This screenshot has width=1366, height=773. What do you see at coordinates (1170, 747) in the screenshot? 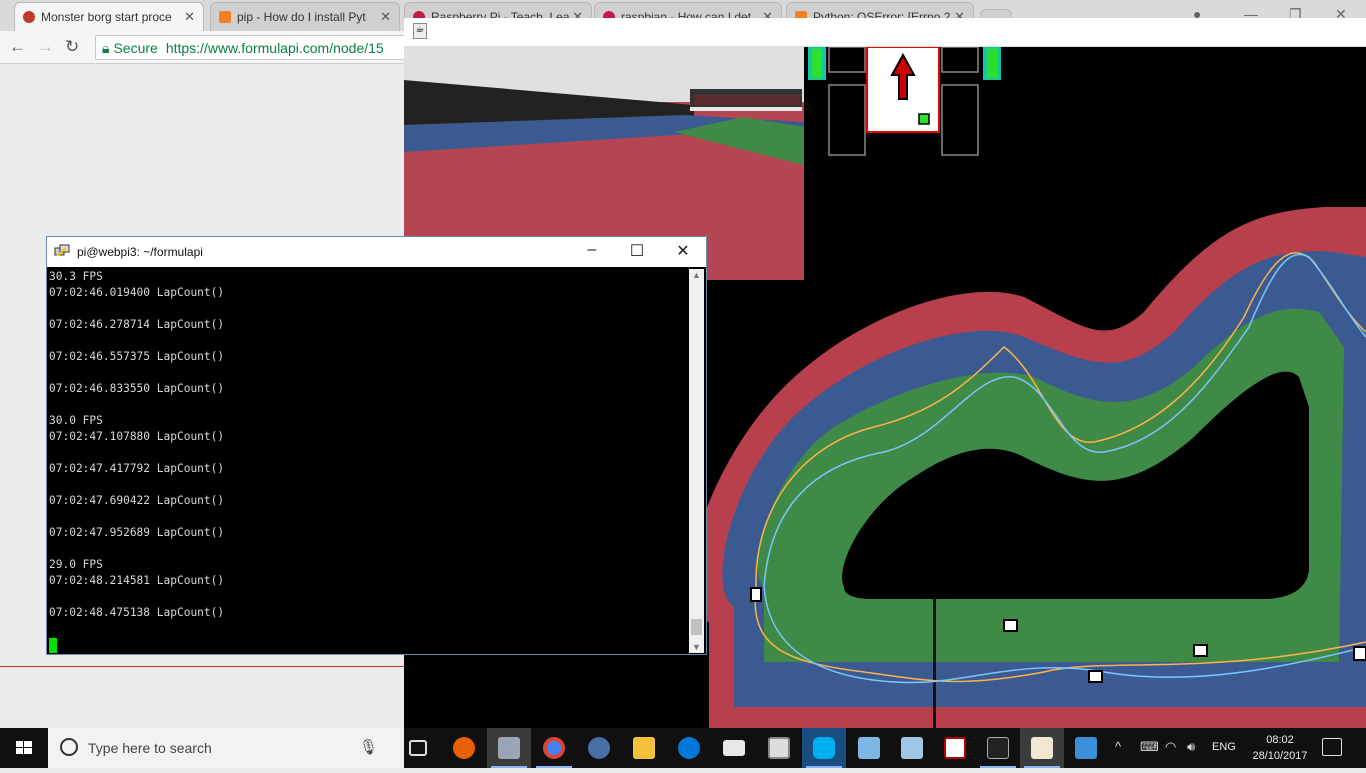
I see `wifi-icon: ◠` at bounding box center [1170, 747].